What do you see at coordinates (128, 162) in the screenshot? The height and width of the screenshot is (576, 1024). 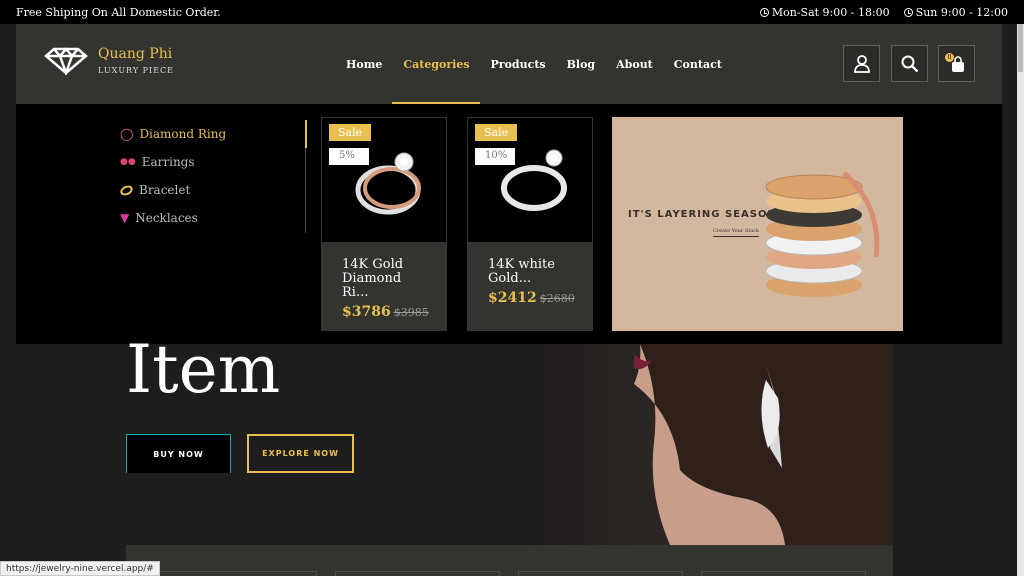 I see `earrings-icon: ●●` at bounding box center [128, 162].